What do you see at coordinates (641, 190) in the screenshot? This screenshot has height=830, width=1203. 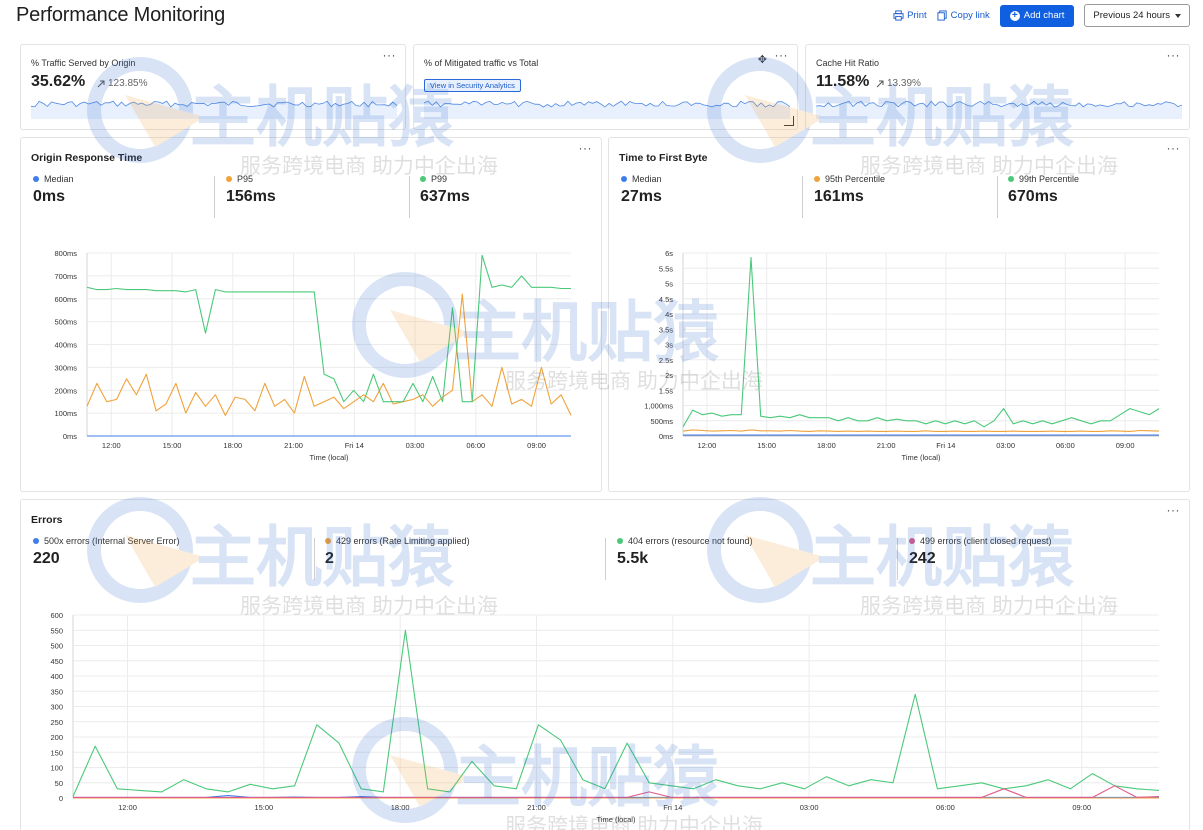 I see `metric-median: Median 27ms` at bounding box center [641, 190].